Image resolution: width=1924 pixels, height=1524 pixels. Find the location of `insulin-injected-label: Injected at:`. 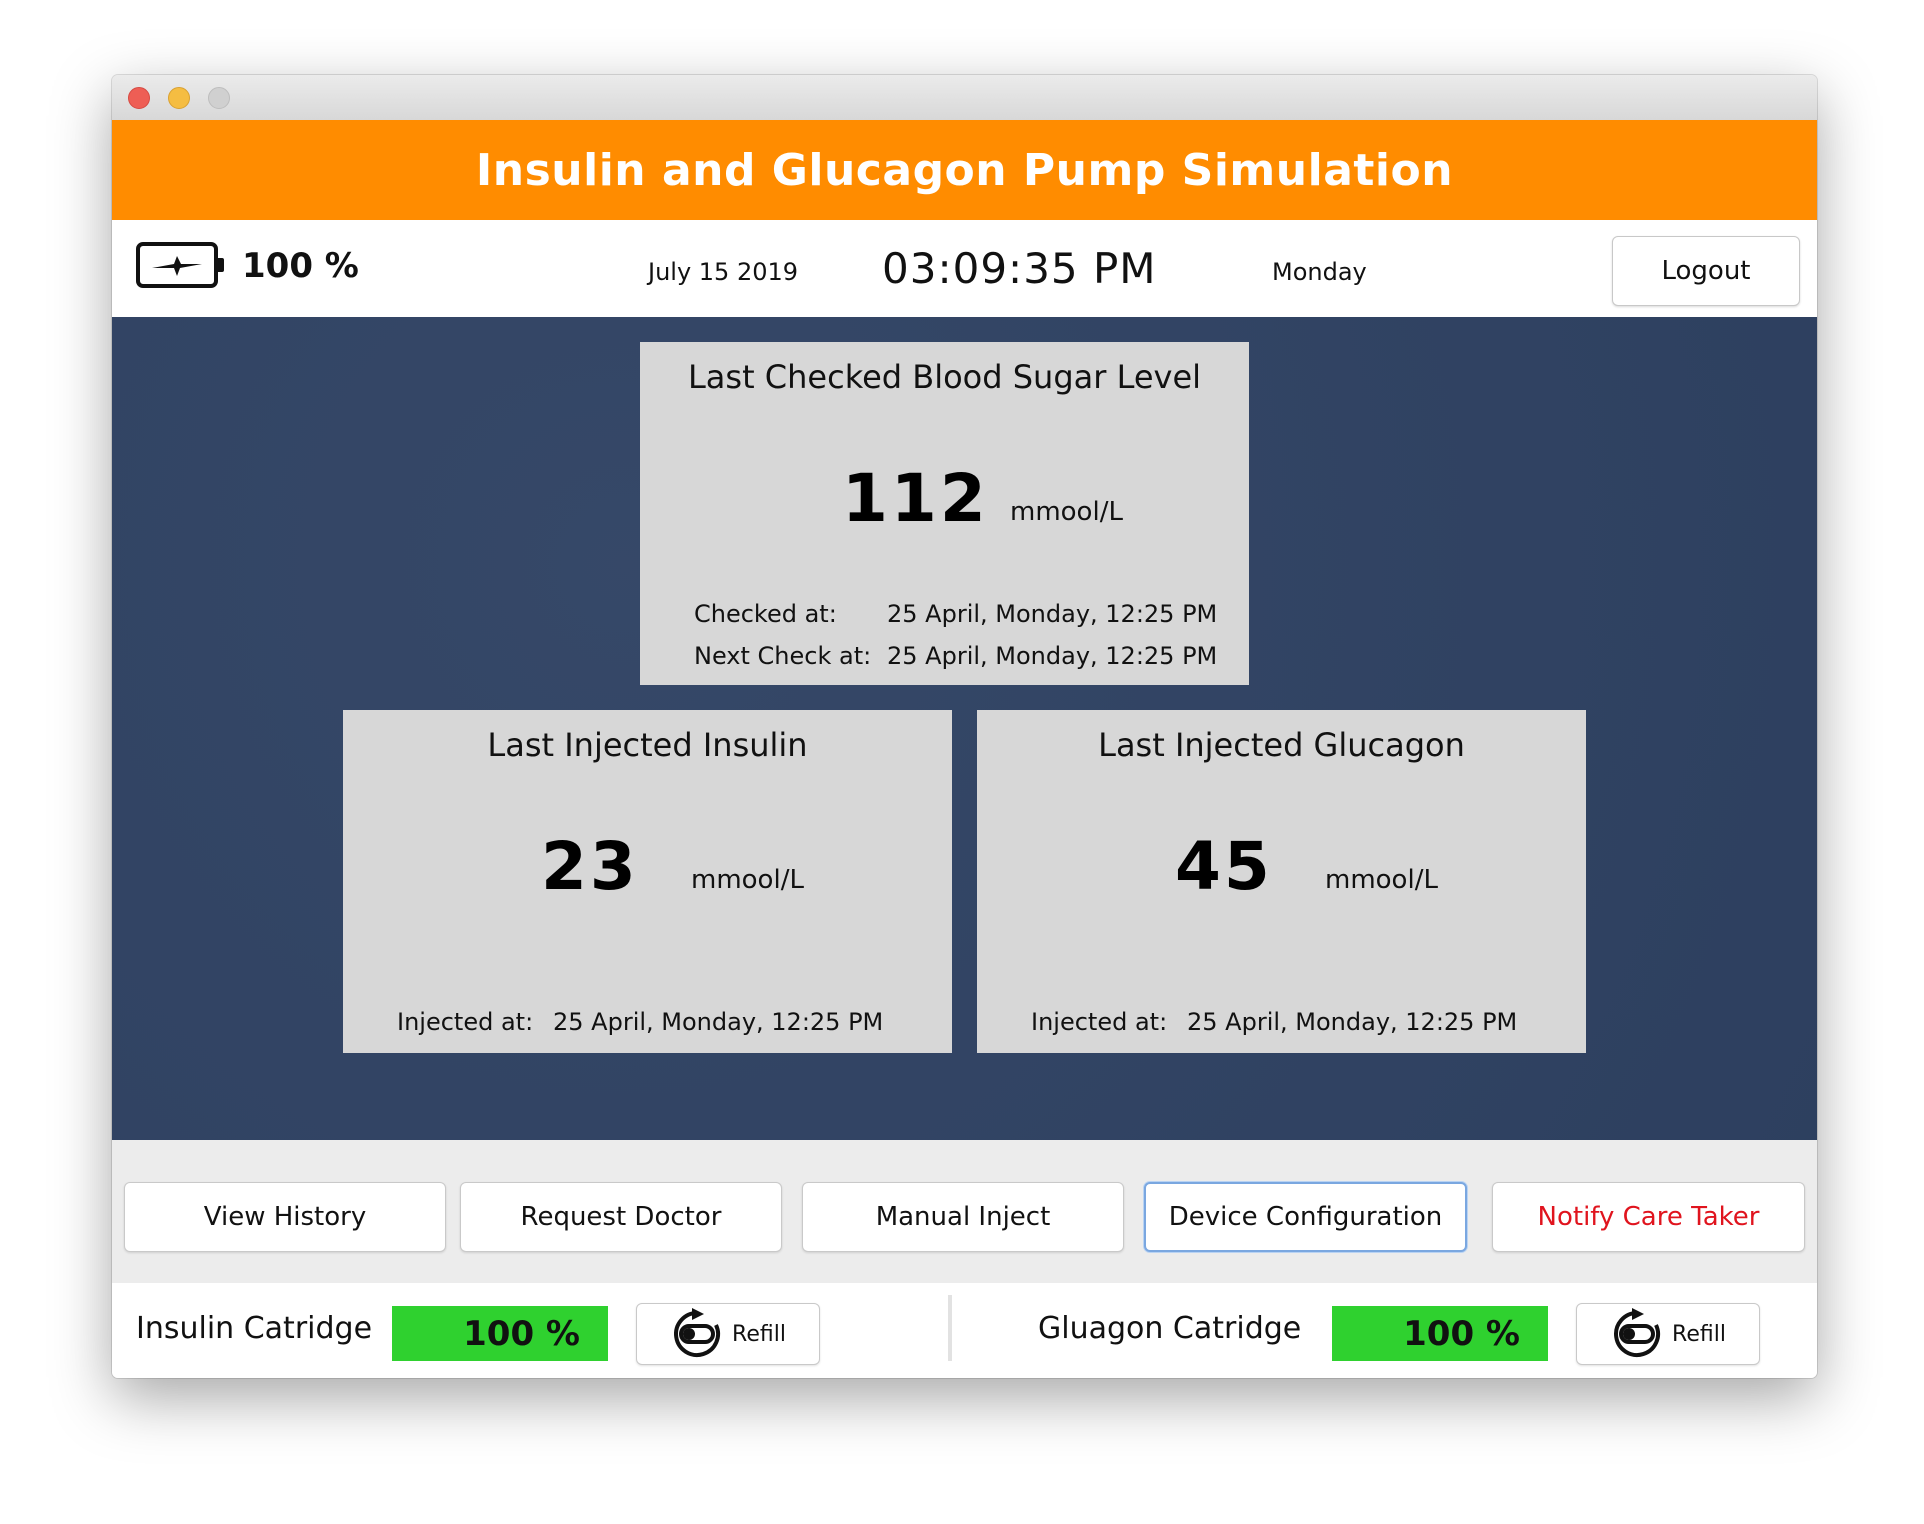

insulin-injected-label: Injected at: is located at coordinates (465, 1022).